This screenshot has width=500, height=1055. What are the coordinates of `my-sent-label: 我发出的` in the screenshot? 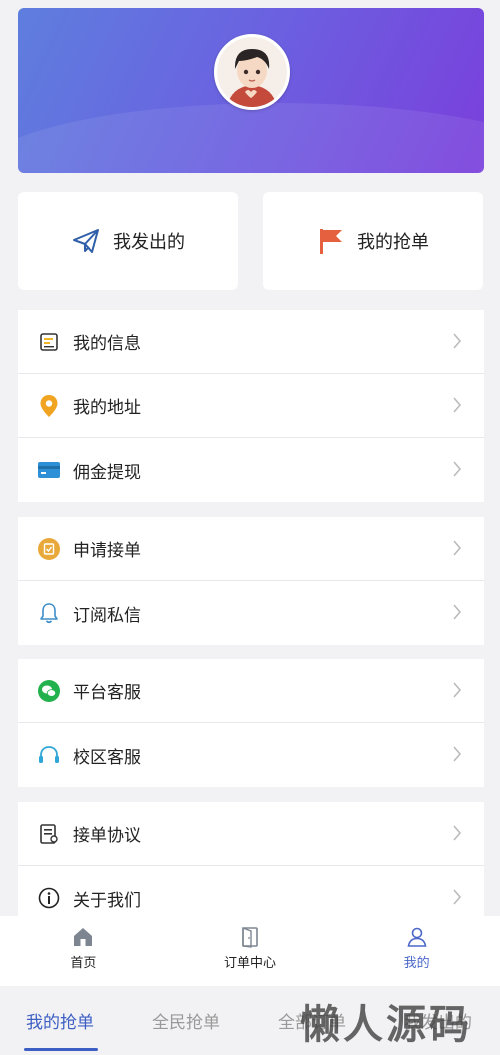 It's located at (149, 242).